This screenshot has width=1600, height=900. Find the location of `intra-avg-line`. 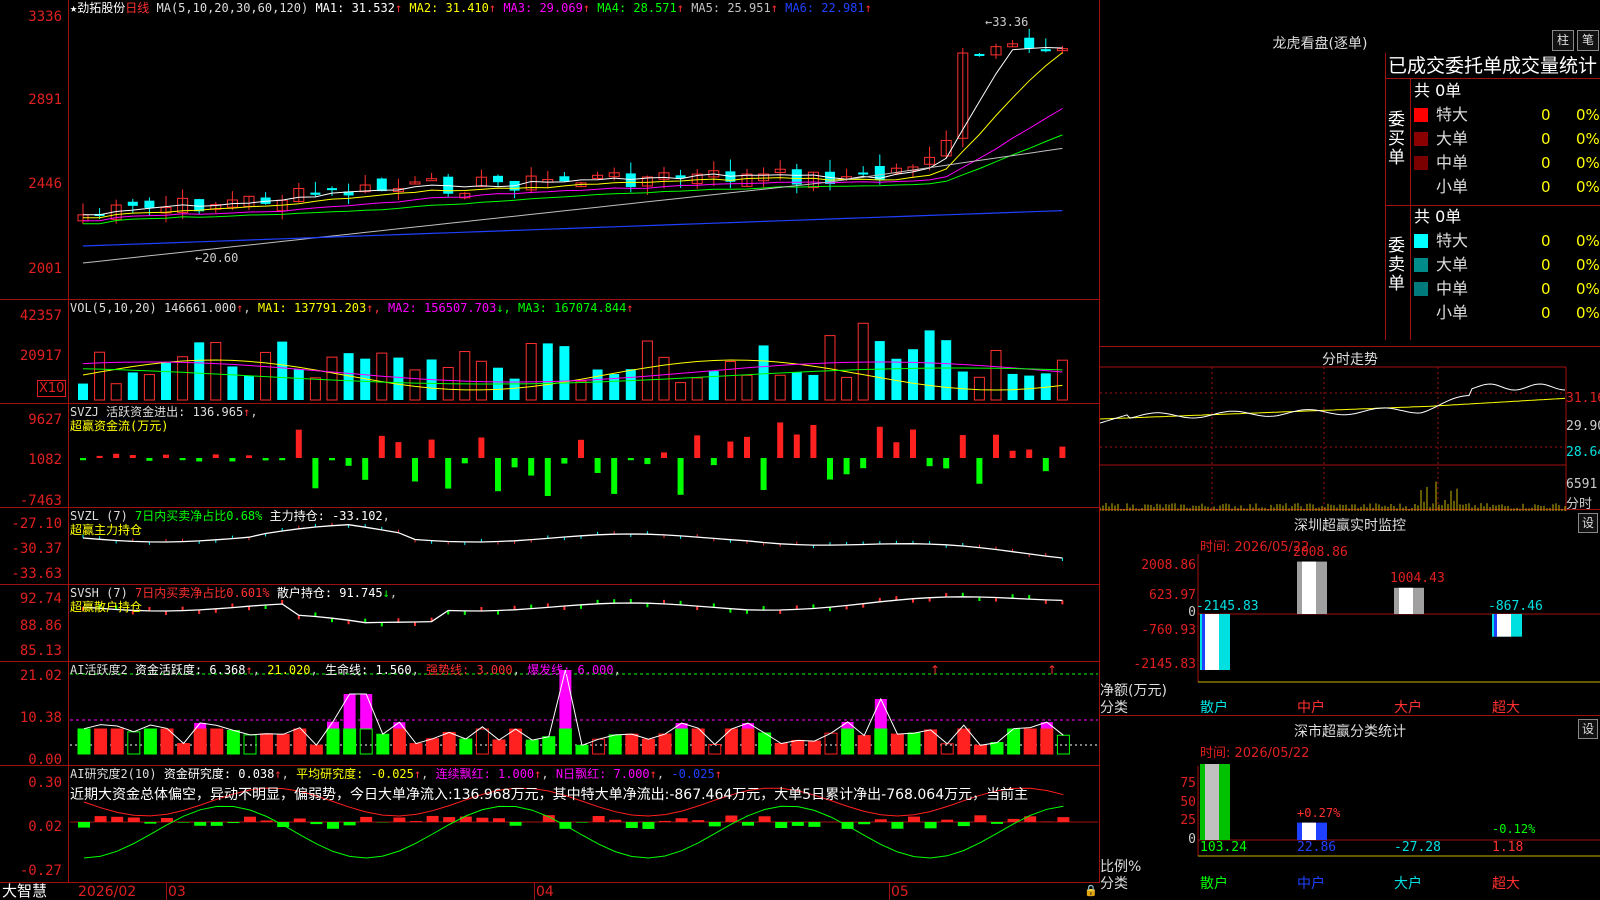

intra-avg-line is located at coordinates (1333, 408).